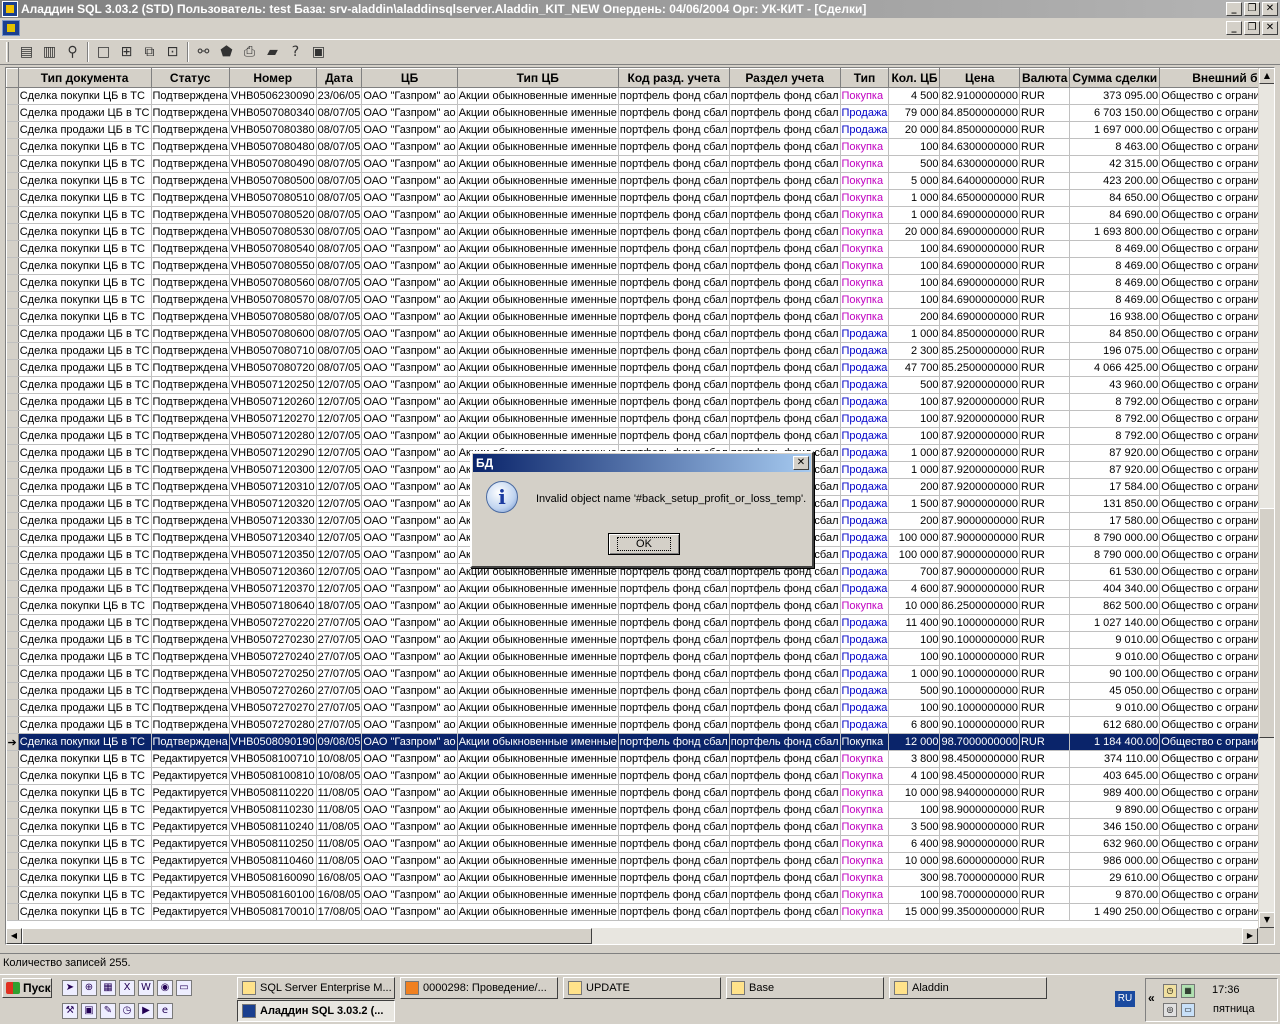 This screenshot has width=1280, height=1024. I want to click on table-cell: Редактируется, so click(190, 810).